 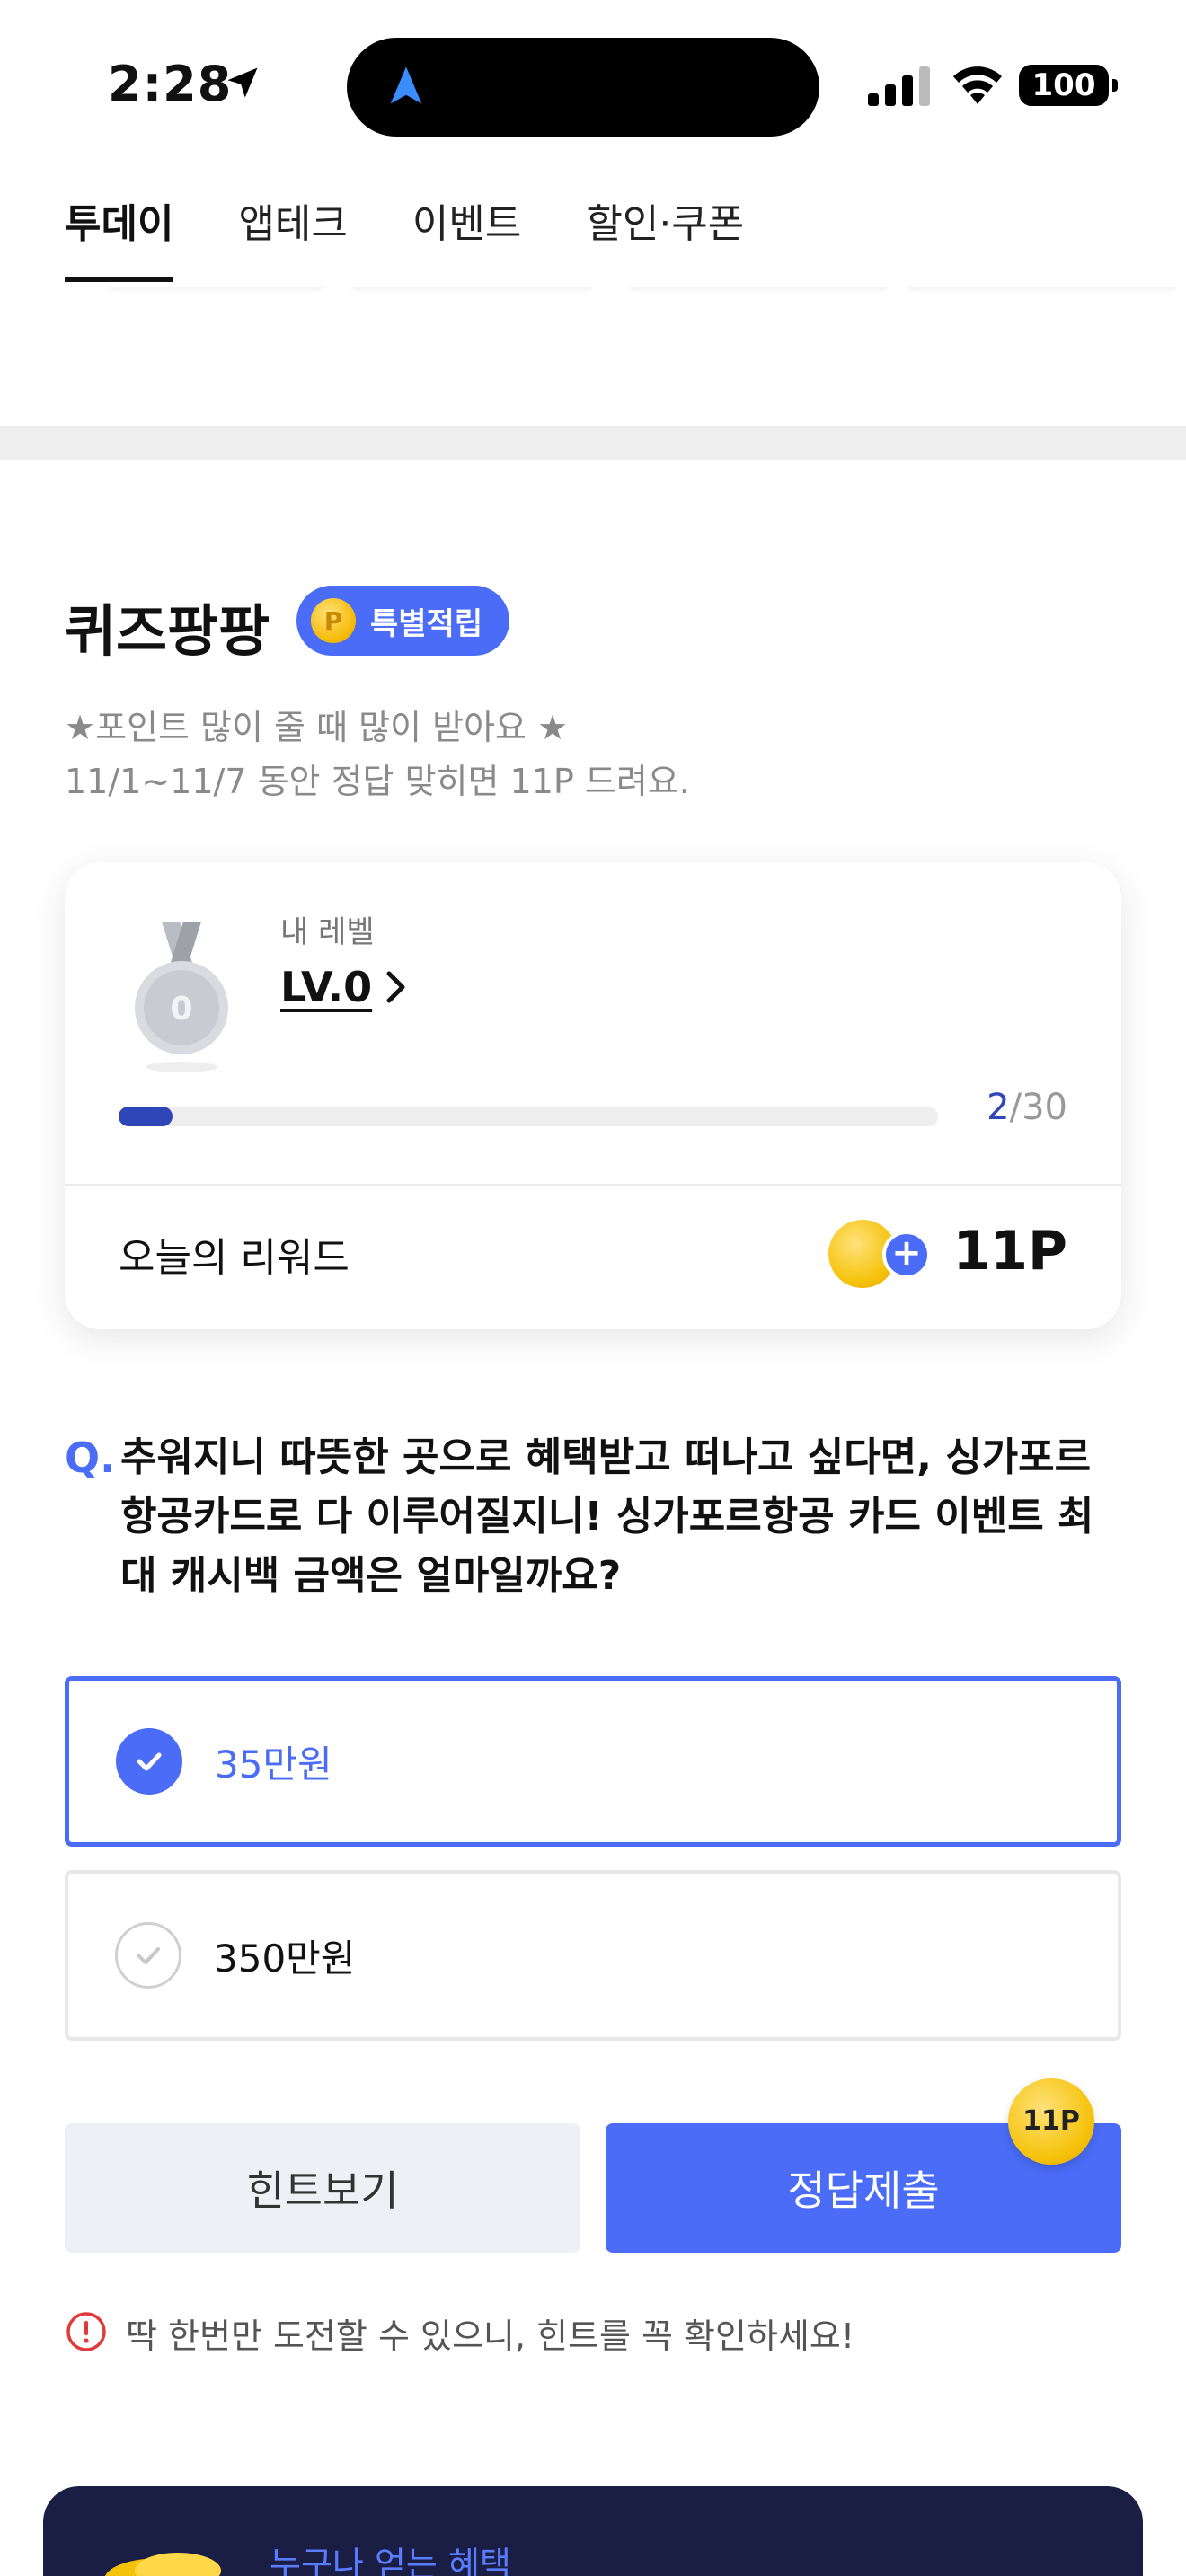 What do you see at coordinates (86, 2331) in the screenshot?
I see `warning-icon` at bounding box center [86, 2331].